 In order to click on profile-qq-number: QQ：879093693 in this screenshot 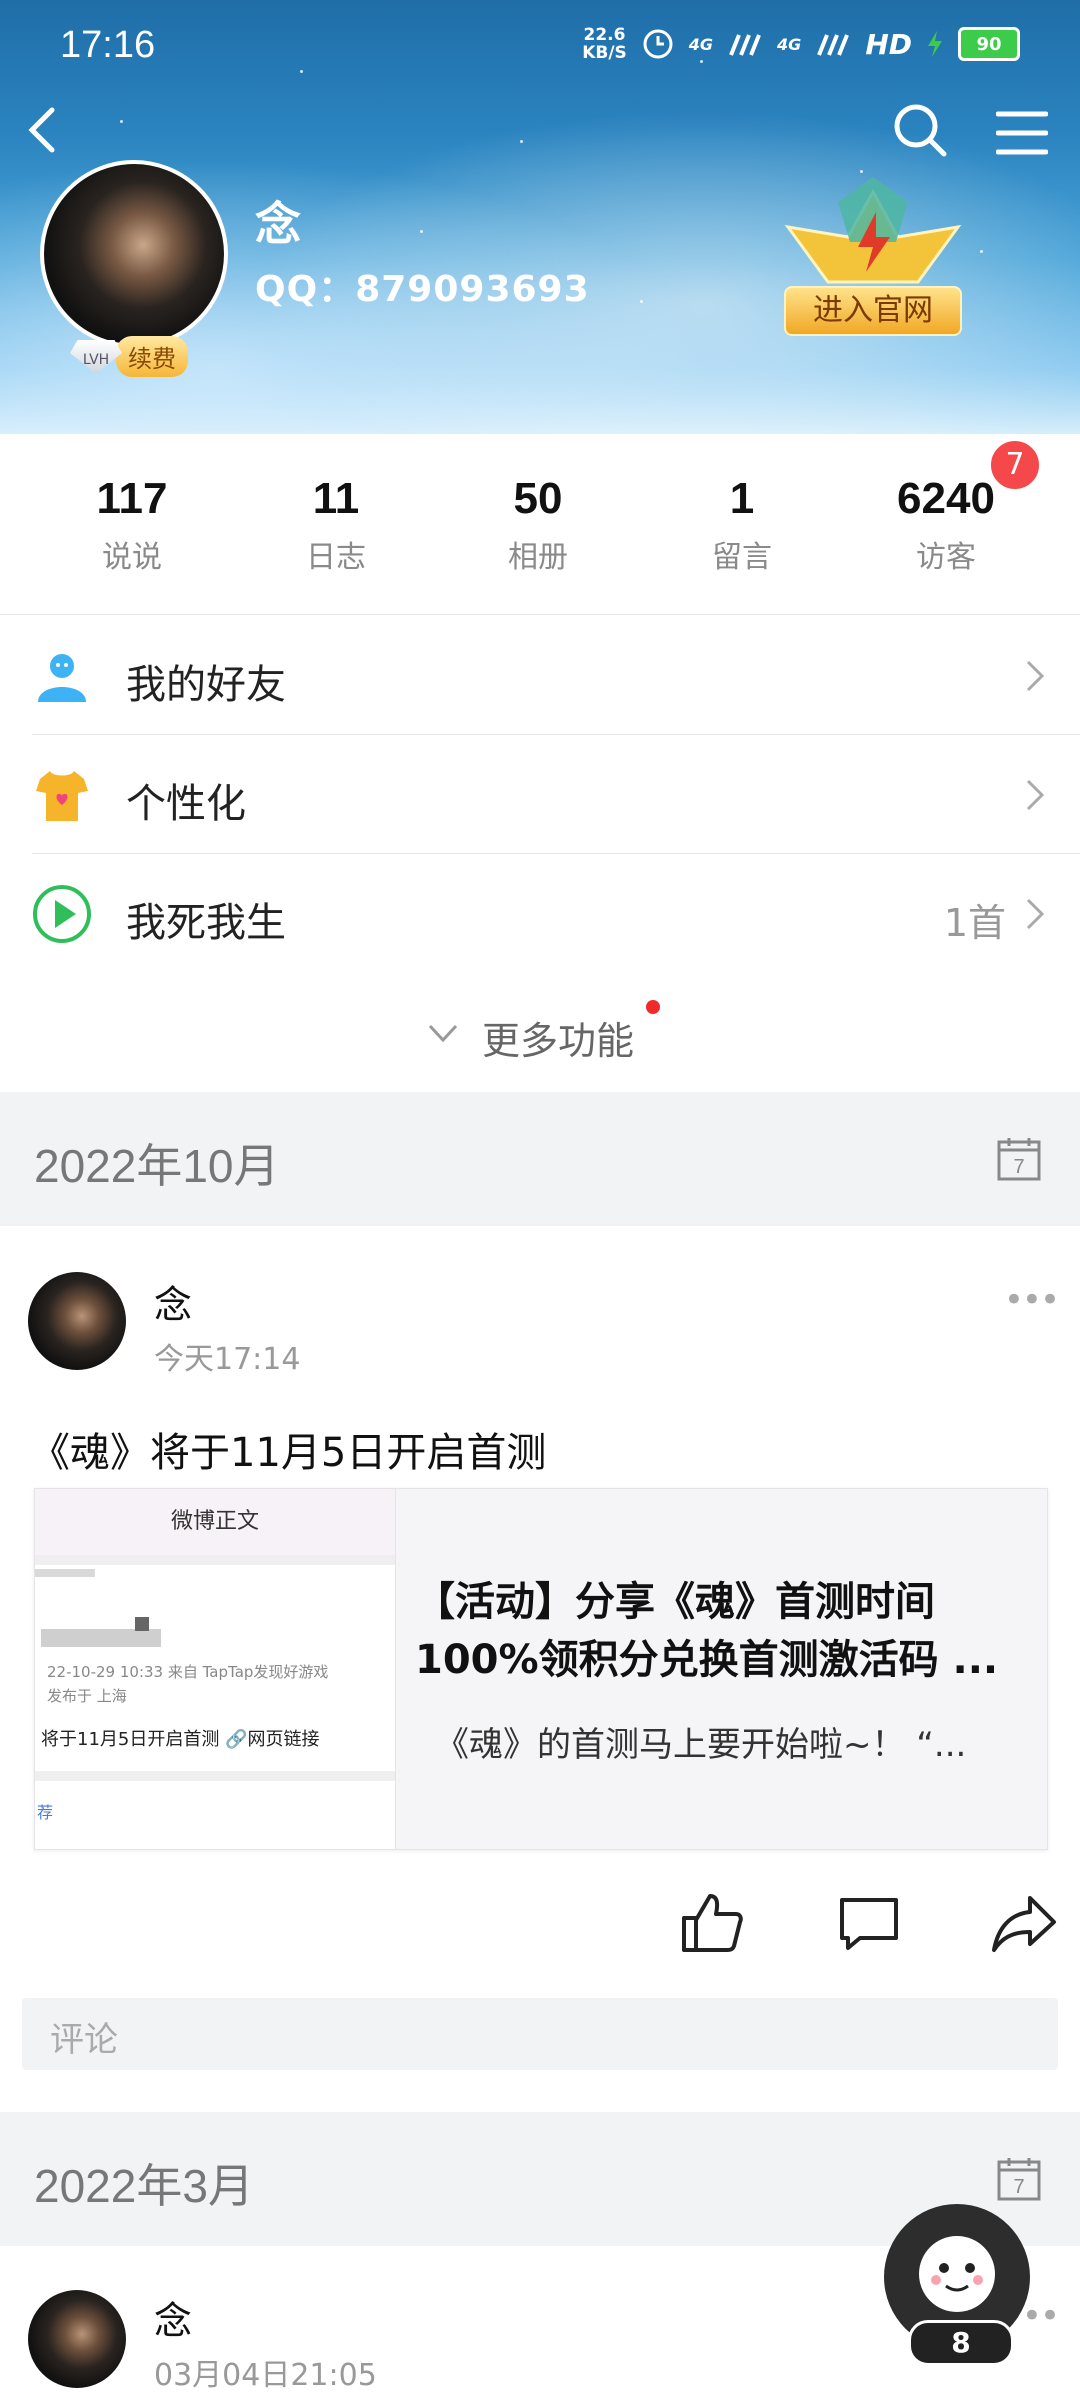, I will do `click(422, 289)`.